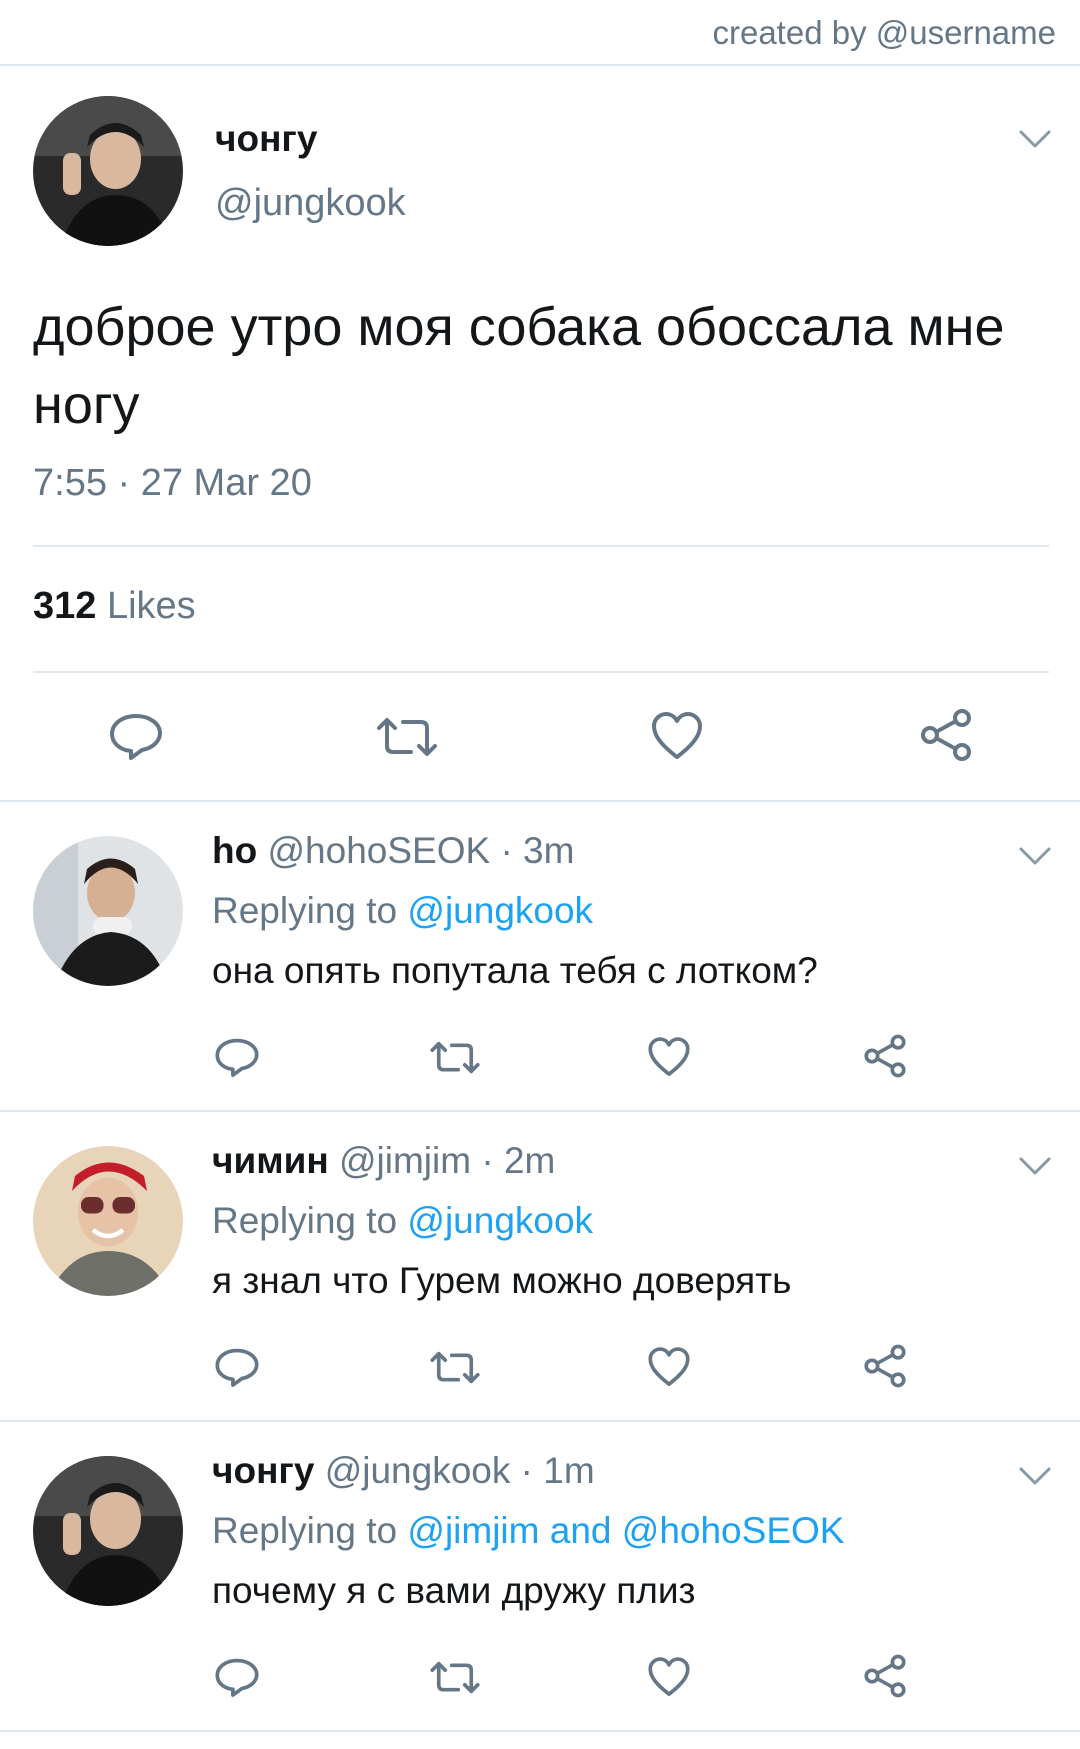  Describe the element at coordinates (378, 850) in the screenshot. I see `author-handle: @hohoSEOK` at that location.